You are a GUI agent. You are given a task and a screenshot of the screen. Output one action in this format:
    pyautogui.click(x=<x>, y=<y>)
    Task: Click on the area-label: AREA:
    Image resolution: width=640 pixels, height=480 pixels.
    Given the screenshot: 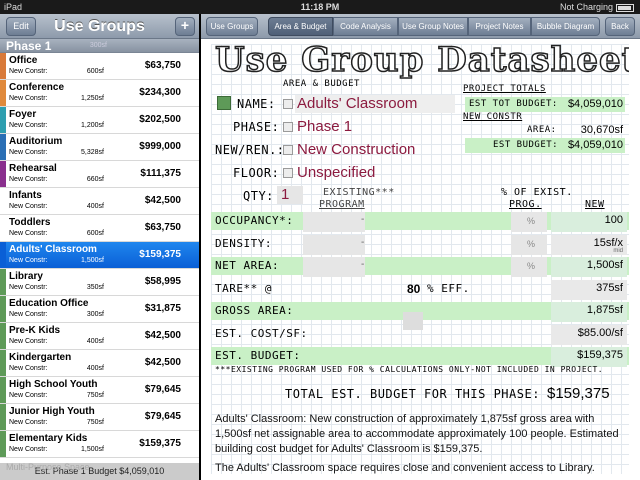 What is the action you would take?
    pyautogui.click(x=542, y=130)
    